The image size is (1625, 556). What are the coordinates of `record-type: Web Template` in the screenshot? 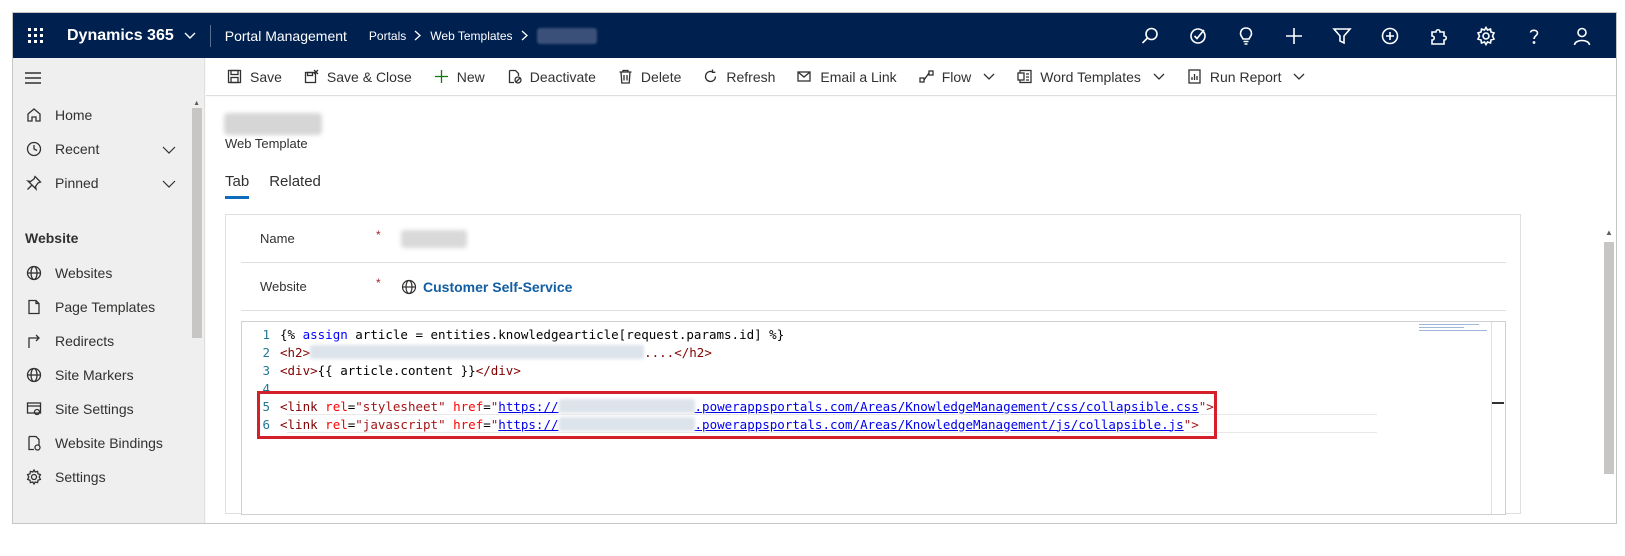 It's located at (266, 143).